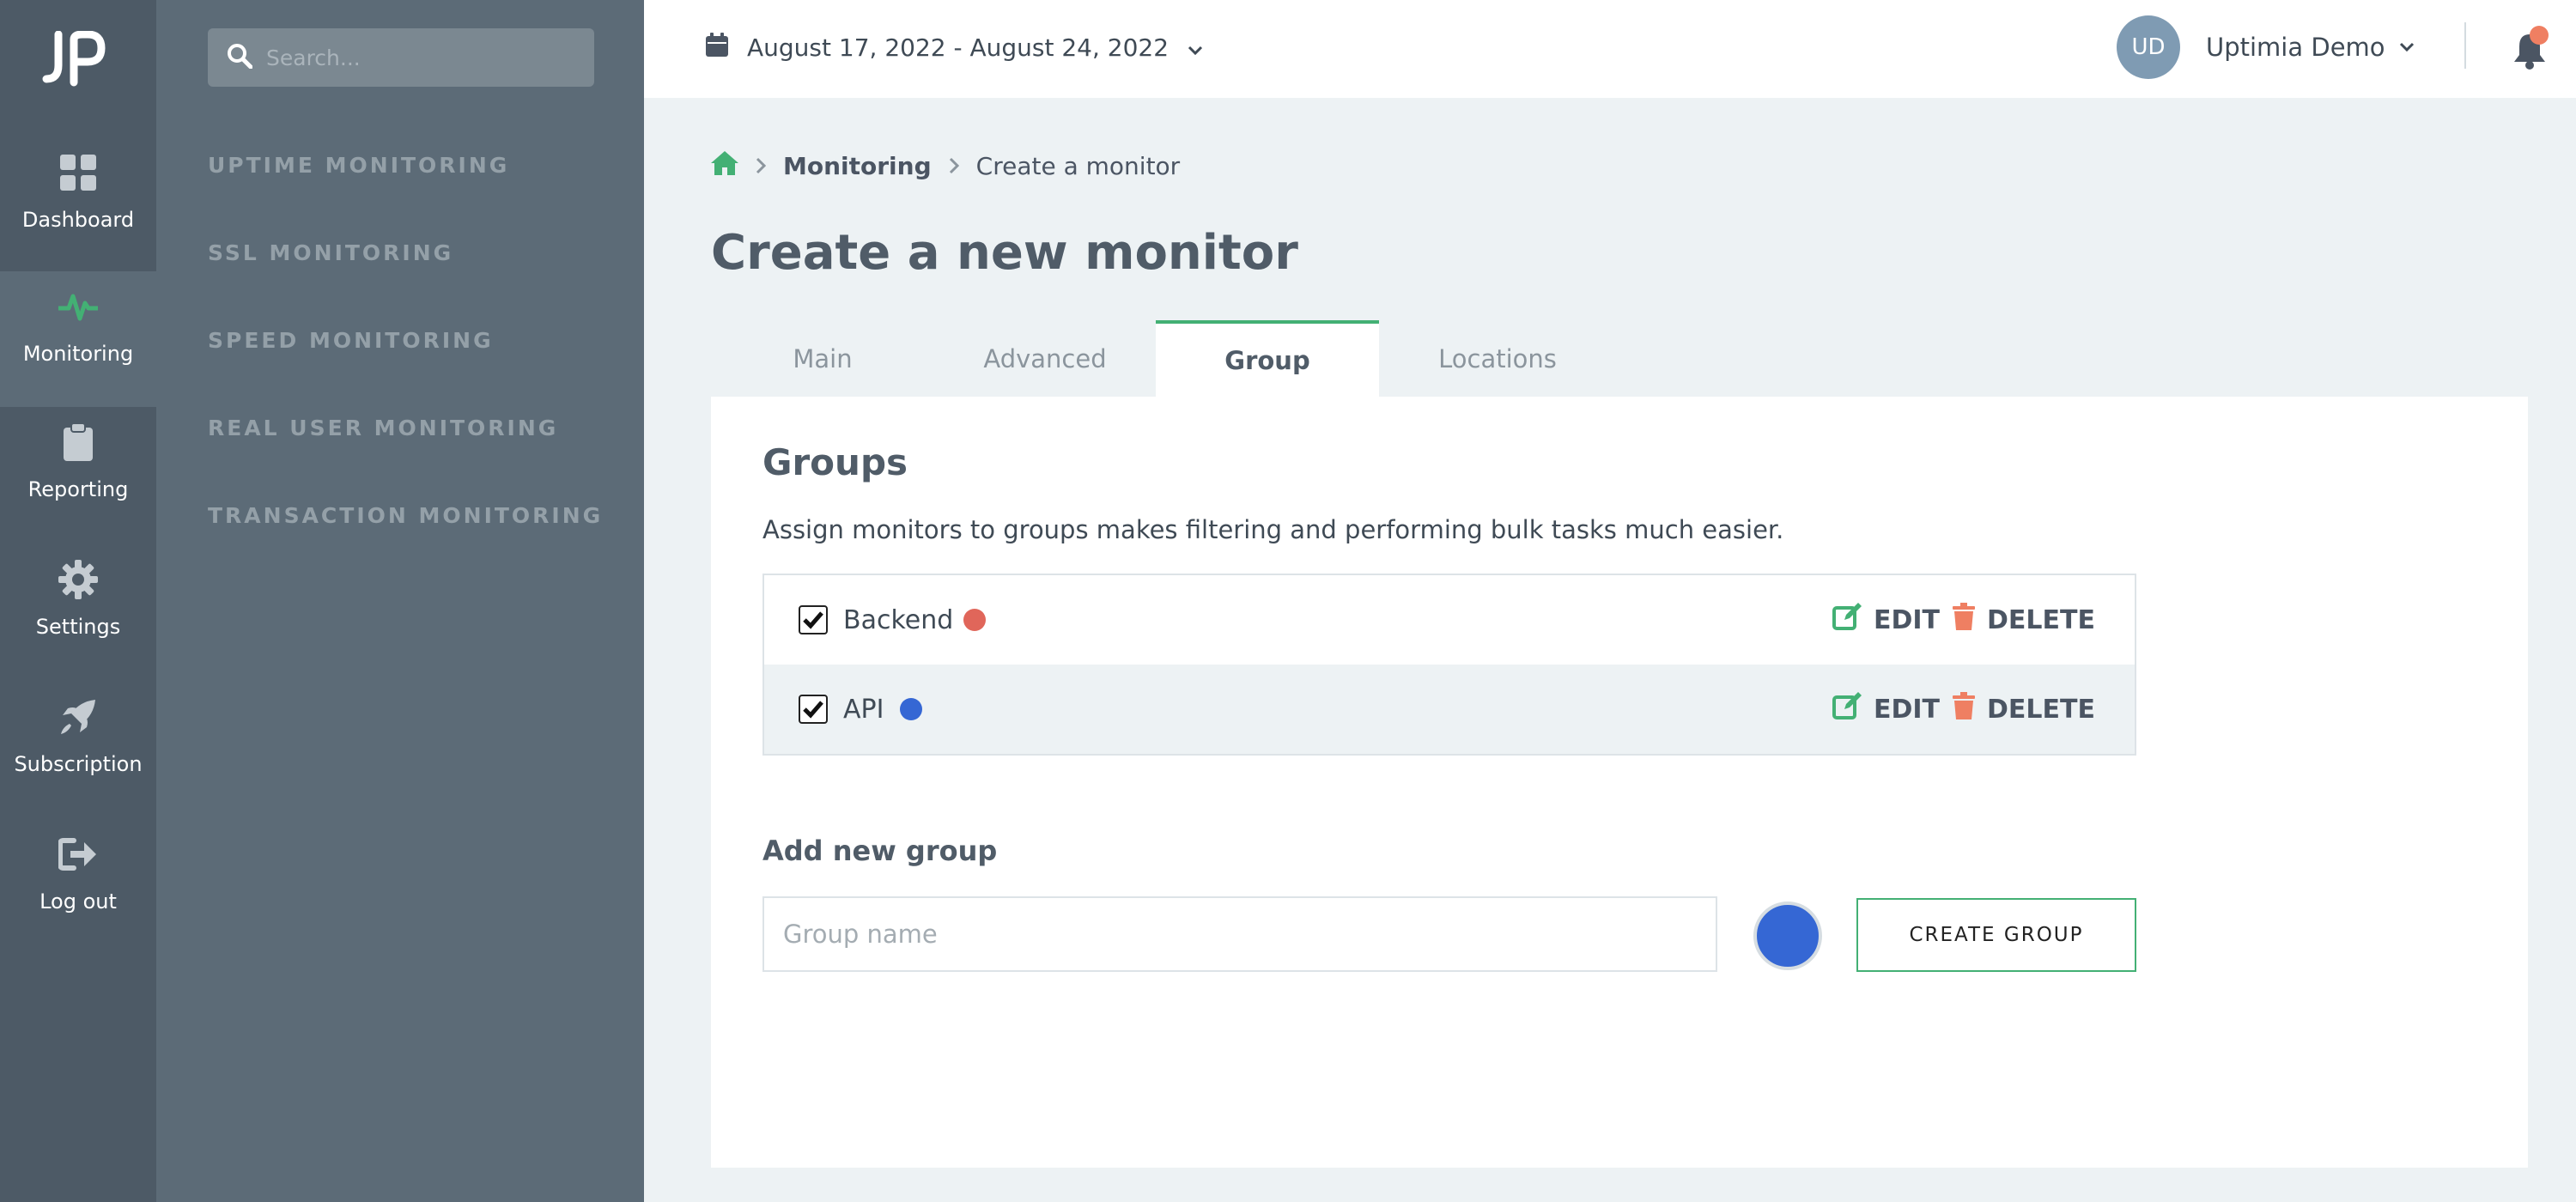  I want to click on tab-locations: Locations, so click(1497, 359).